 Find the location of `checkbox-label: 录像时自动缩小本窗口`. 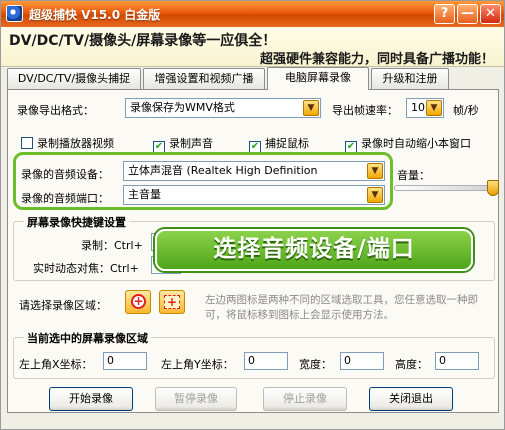

checkbox-label: 录像时自动缩小本窗口 is located at coordinates (416, 143).